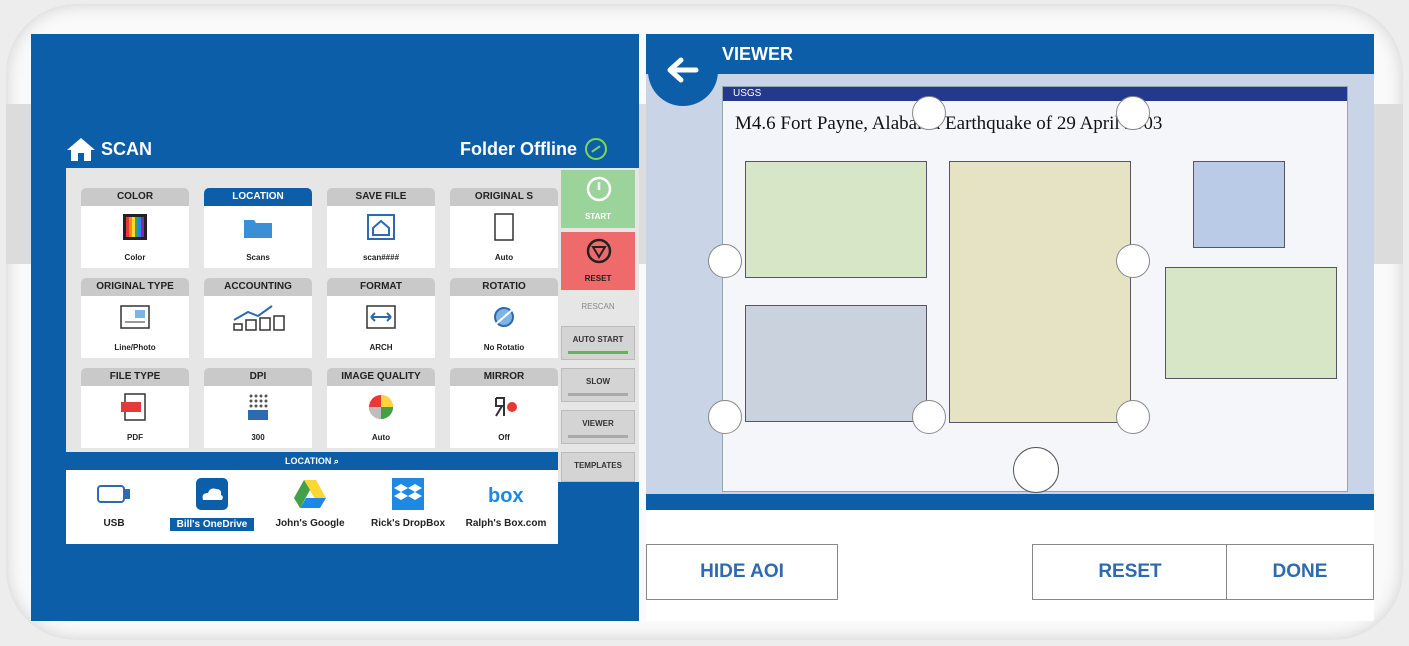  What do you see at coordinates (408, 494) in the screenshot?
I see `dropbox-icon` at bounding box center [408, 494].